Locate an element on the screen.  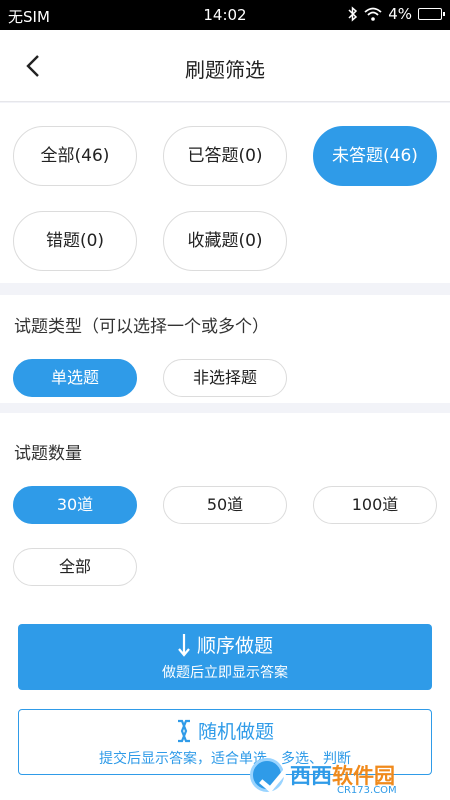
status-icons: 4% is located at coordinates (396, 14).